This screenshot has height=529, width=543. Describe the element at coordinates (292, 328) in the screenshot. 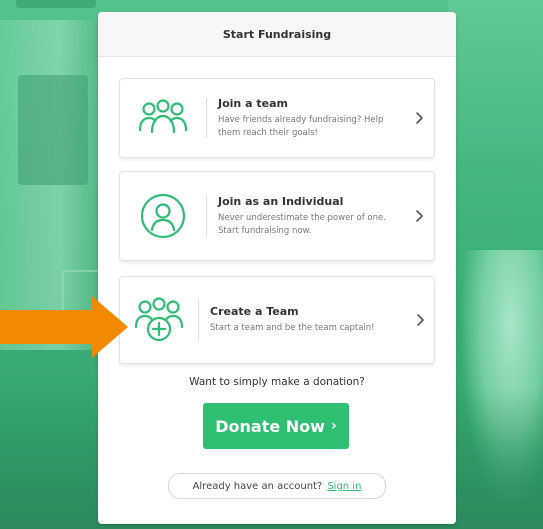

I see `option-description: Start a team and be the team captain!` at that location.